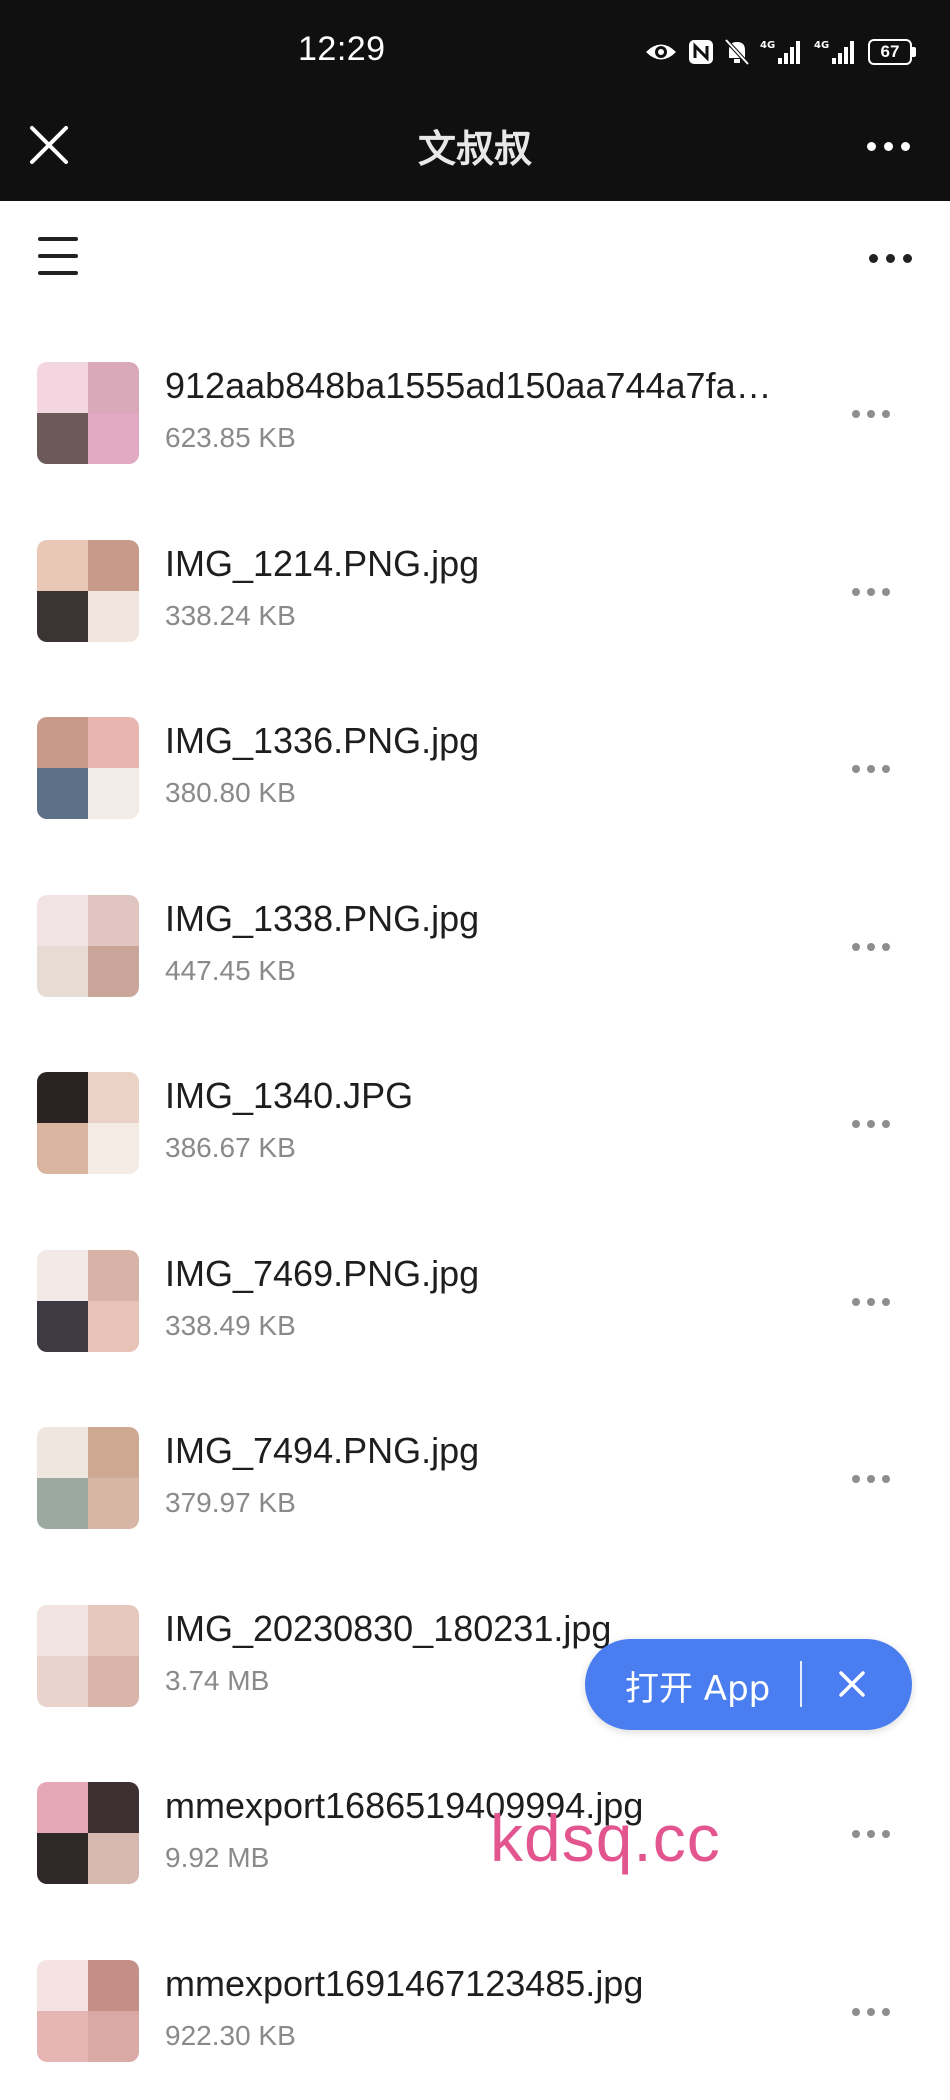  I want to click on file-name: IMG_1338.PNG.jpg, so click(322, 918).